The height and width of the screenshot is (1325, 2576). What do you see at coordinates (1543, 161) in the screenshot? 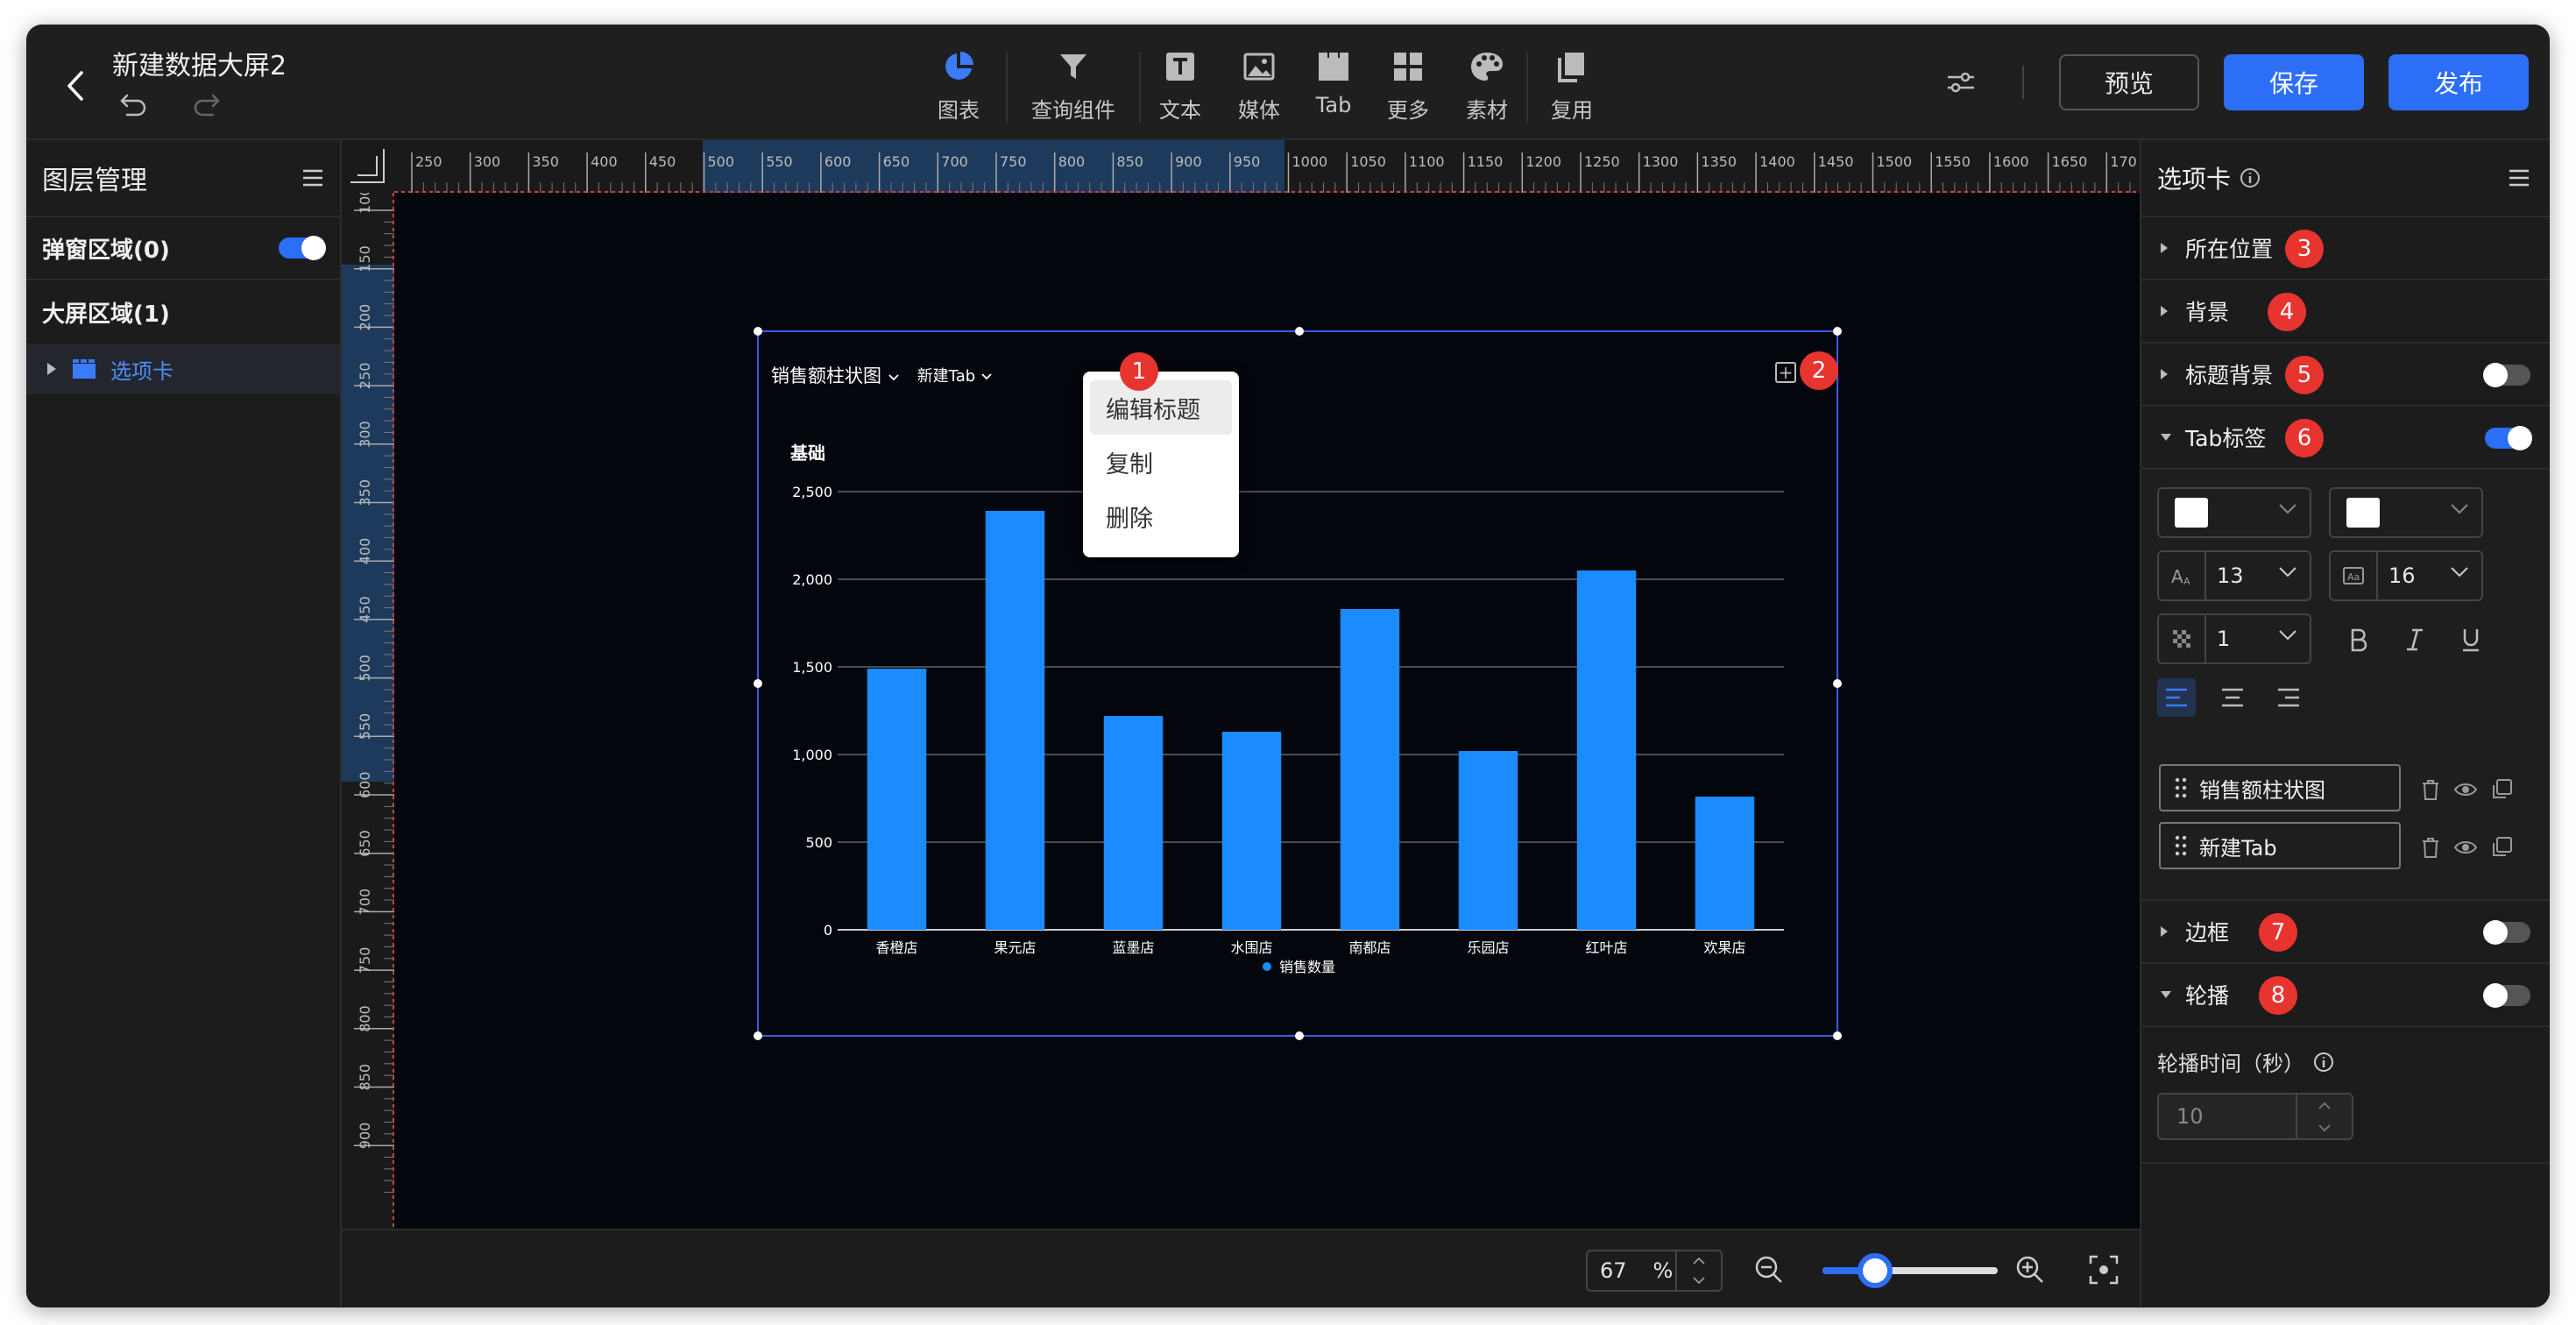
I see `ruler-tick-label: 1200` at bounding box center [1543, 161].